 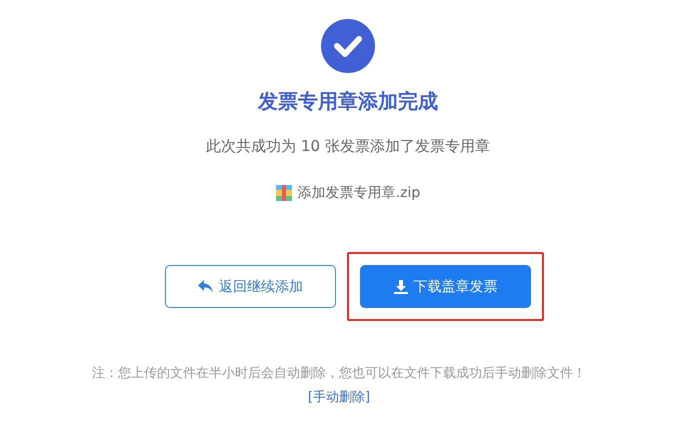 I want to click on manual-delete-link: [手动删除], so click(x=339, y=397).